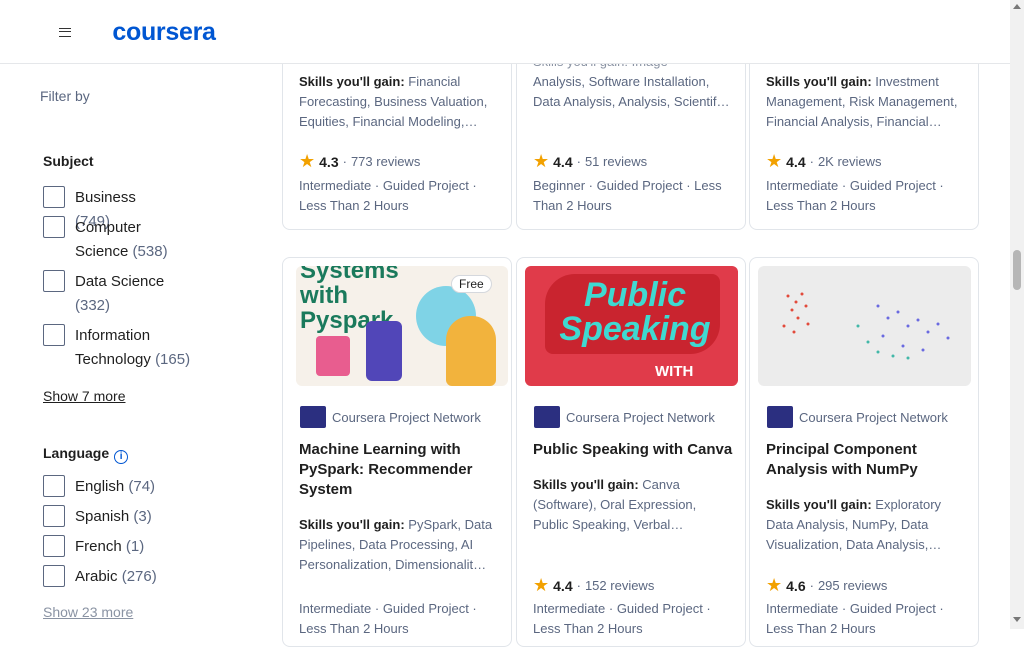 The height and width of the screenshot is (647, 1024). What do you see at coordinates (1017, 6) in the screenshot?
I see `scroll-up-icon` at bounding box center [1017, 6].